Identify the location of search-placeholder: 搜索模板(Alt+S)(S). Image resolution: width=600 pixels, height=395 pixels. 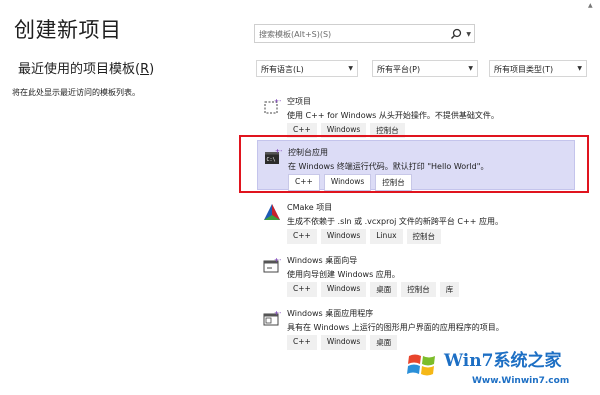
(295, 34).